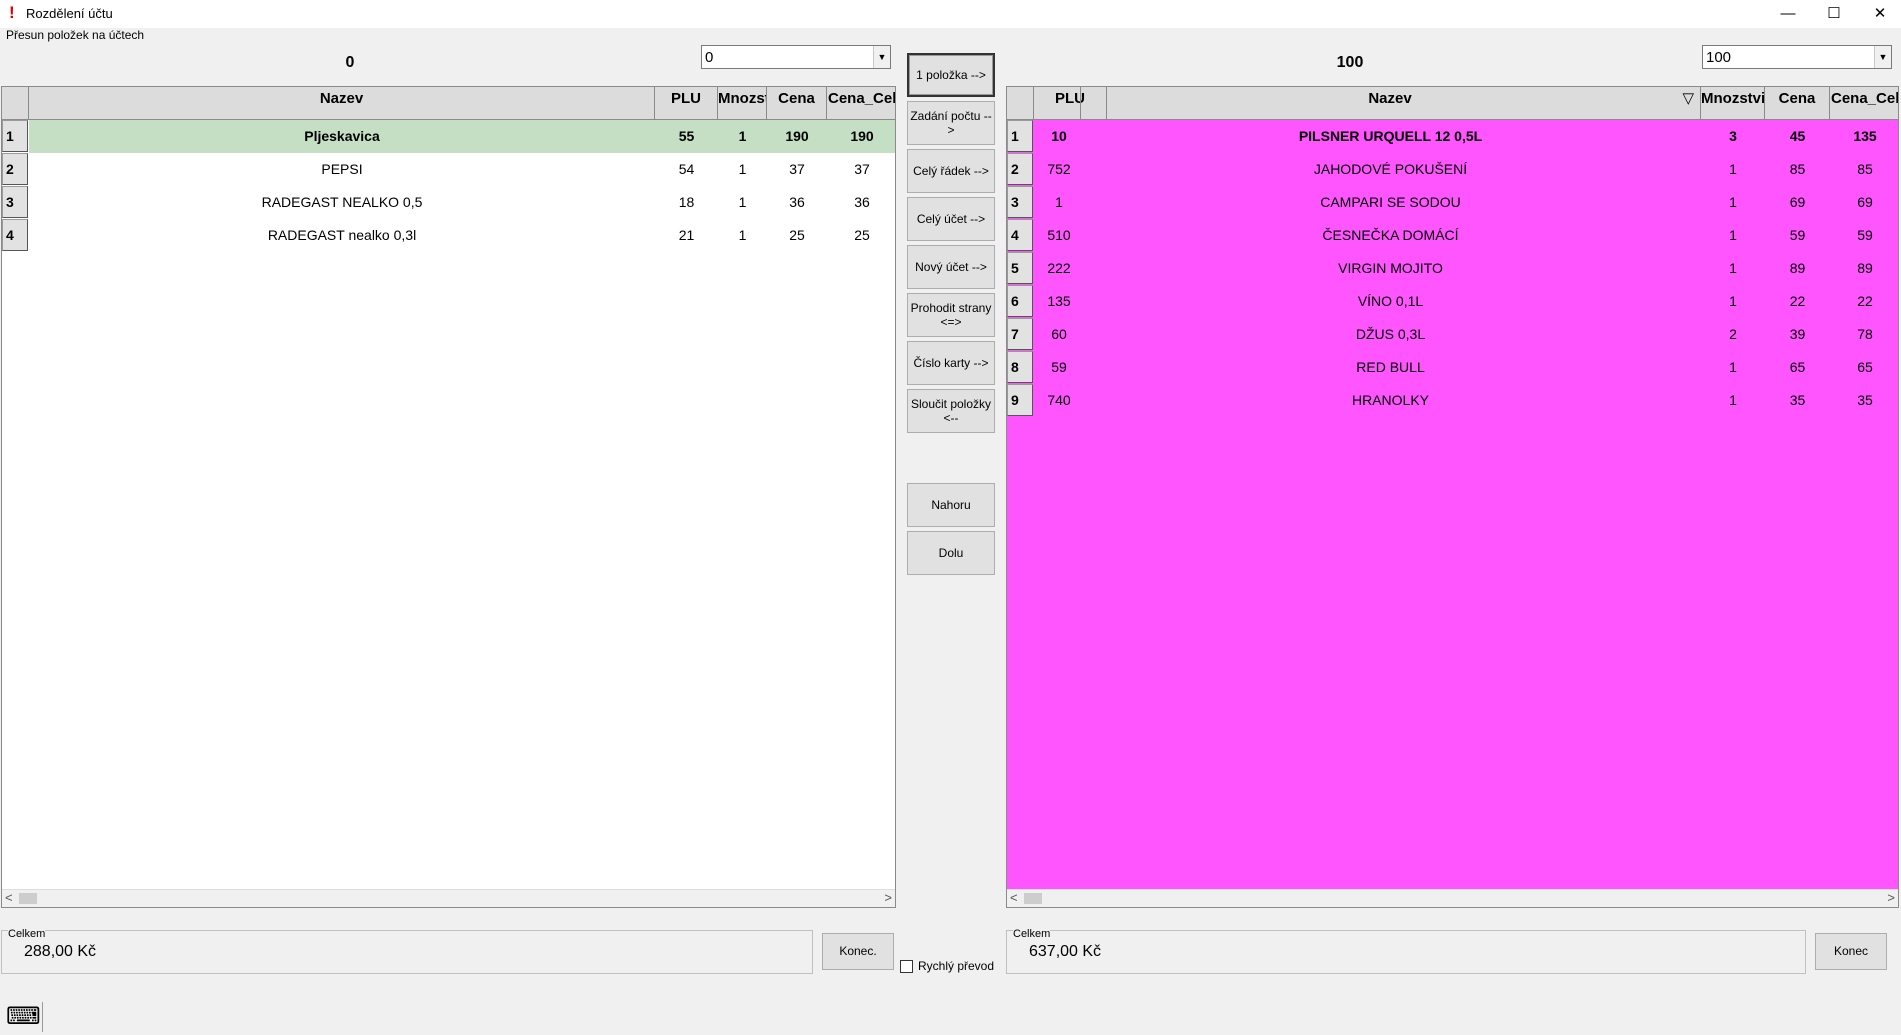  Describe the element at coordinates (951, 363) in the screenshot. I see `card-number-button: Číslo karty -->` at that location.